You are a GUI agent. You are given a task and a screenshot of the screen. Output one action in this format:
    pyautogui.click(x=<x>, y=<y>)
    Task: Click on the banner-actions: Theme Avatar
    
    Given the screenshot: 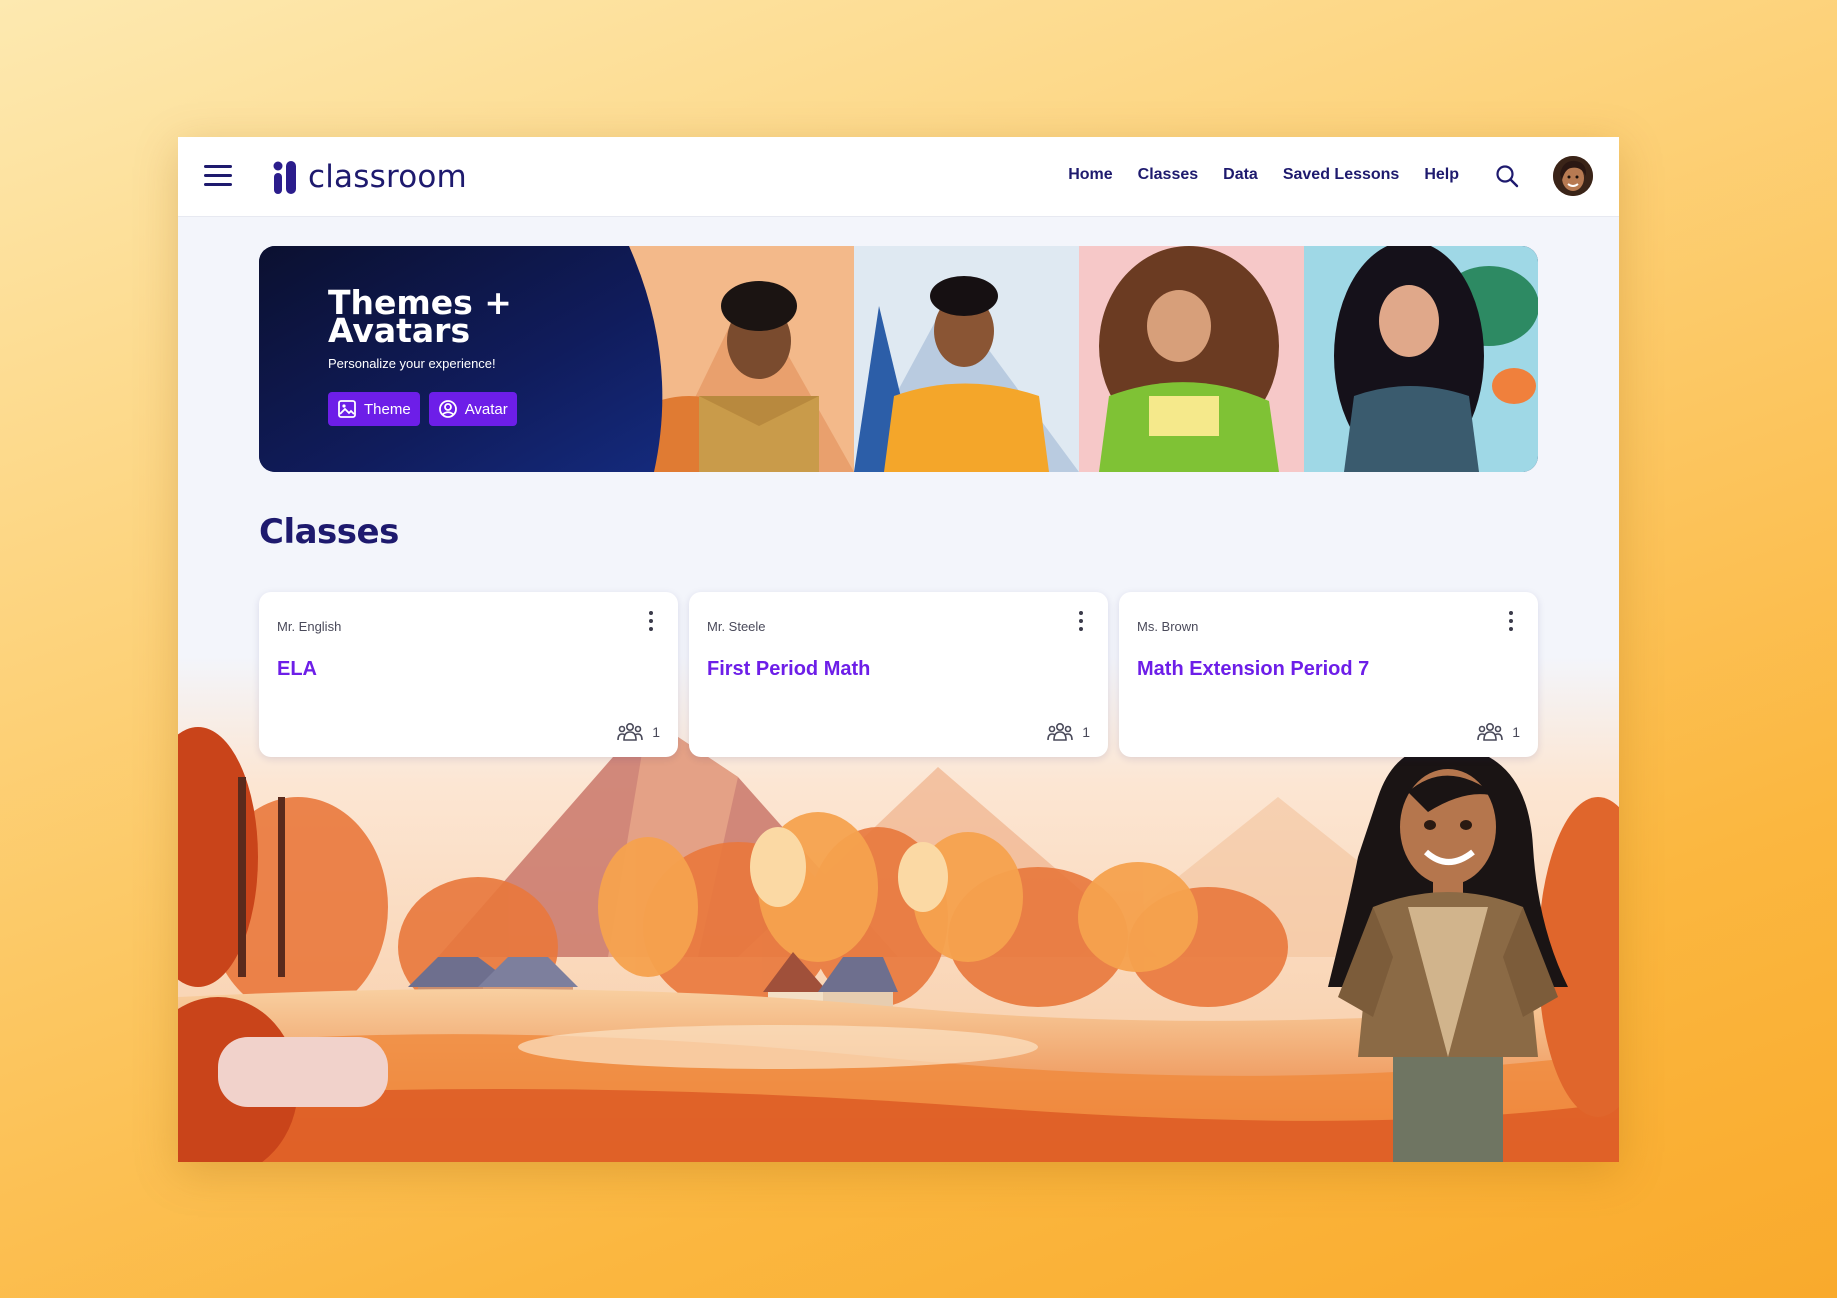 What is the action you would take?
    pyautogui.click(x=422, y=409)
    